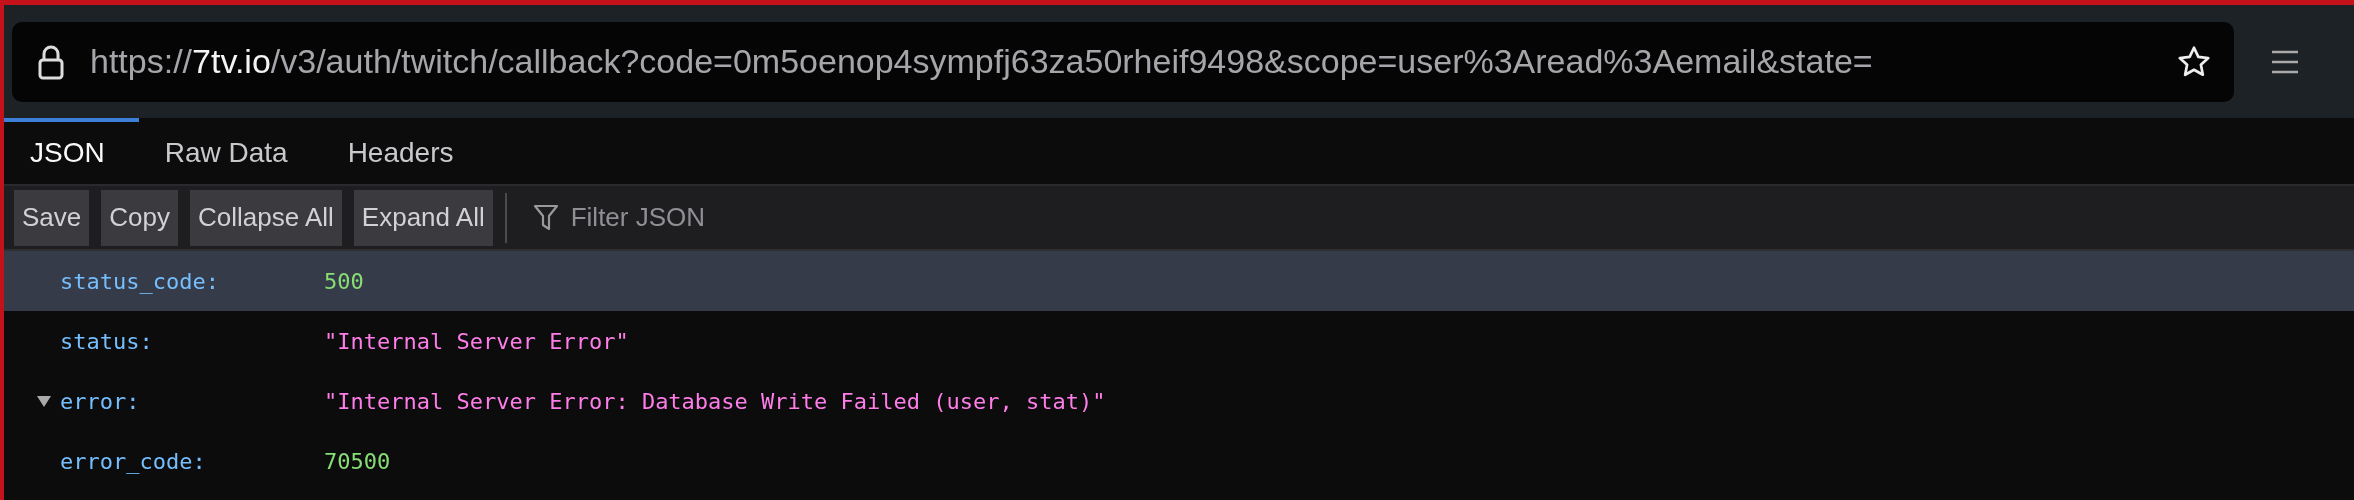 The image size is (2354, 500). I want to click on json-key: status_code:, so click(192, 281).